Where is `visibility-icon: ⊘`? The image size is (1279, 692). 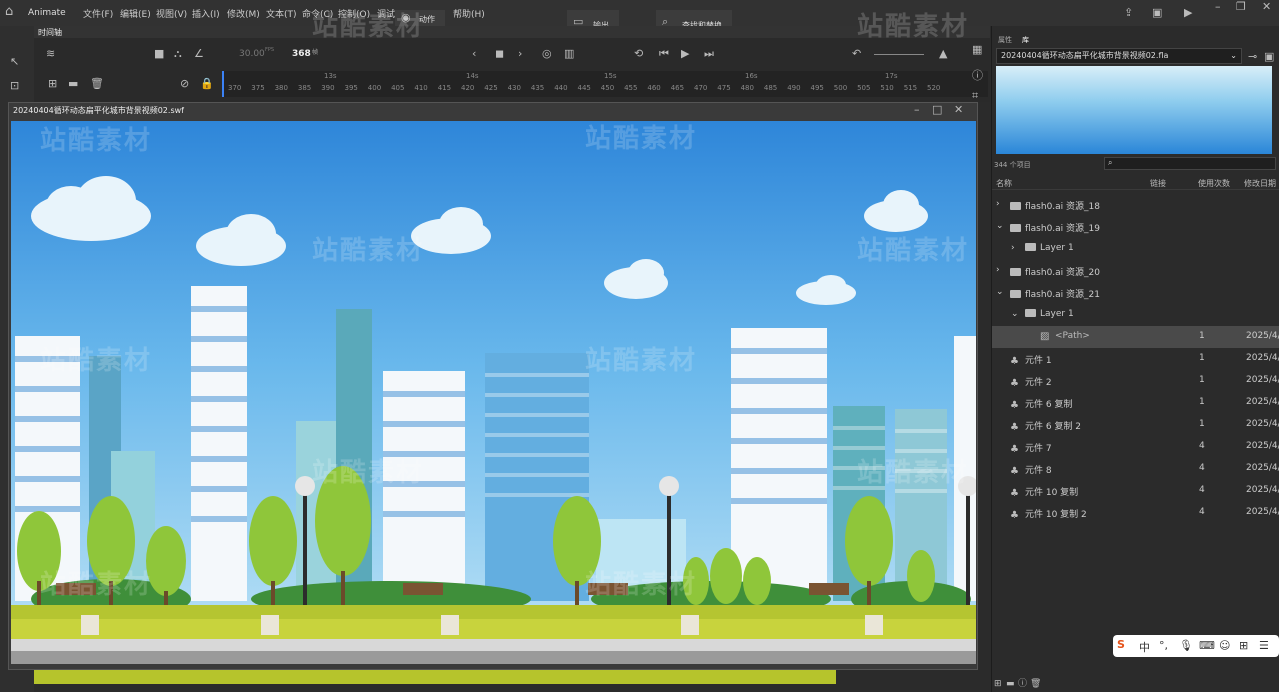 visibility-icon: ⊘ is located at coordinates (184, 84).